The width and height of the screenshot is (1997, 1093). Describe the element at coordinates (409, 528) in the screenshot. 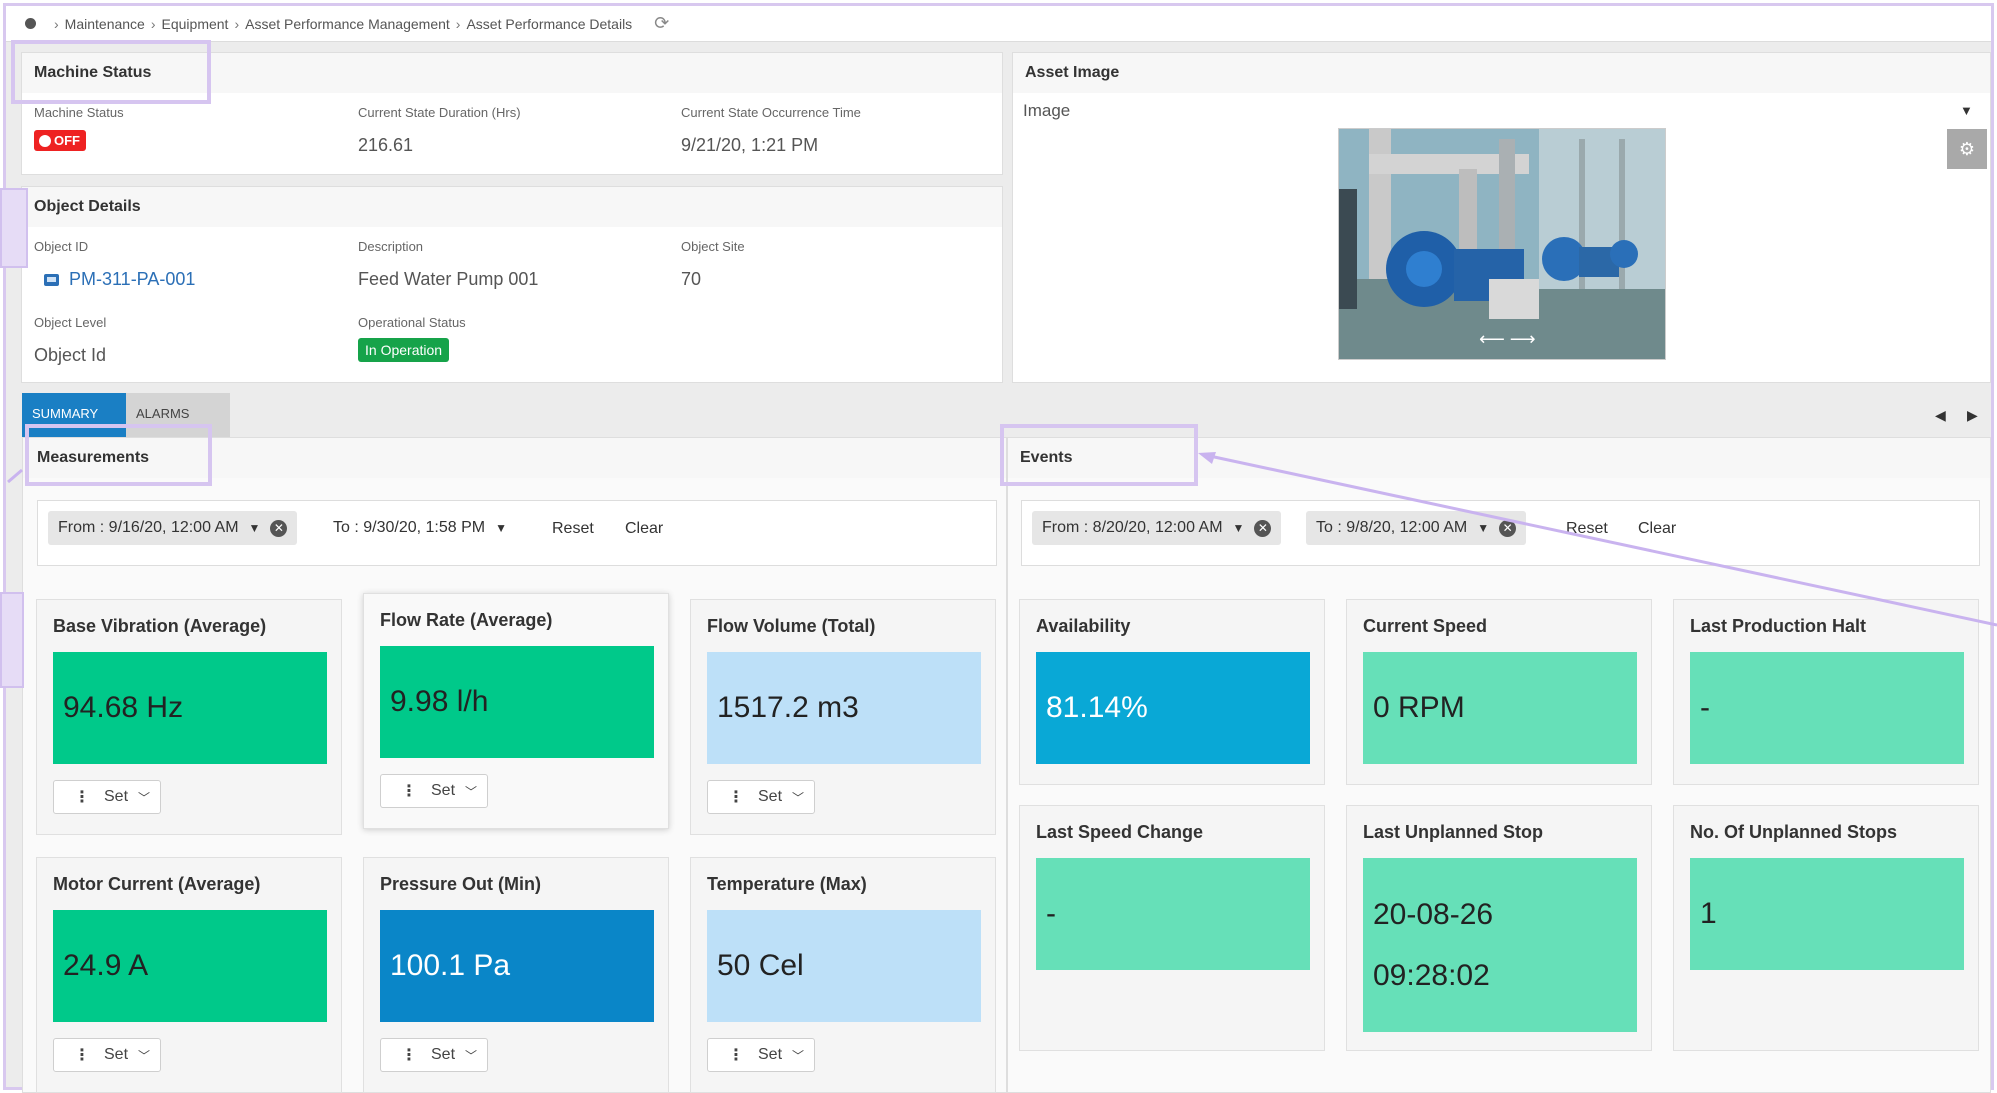

I see `measurements-to-value: To : 9/30/20, 1:58 PM` at that location.